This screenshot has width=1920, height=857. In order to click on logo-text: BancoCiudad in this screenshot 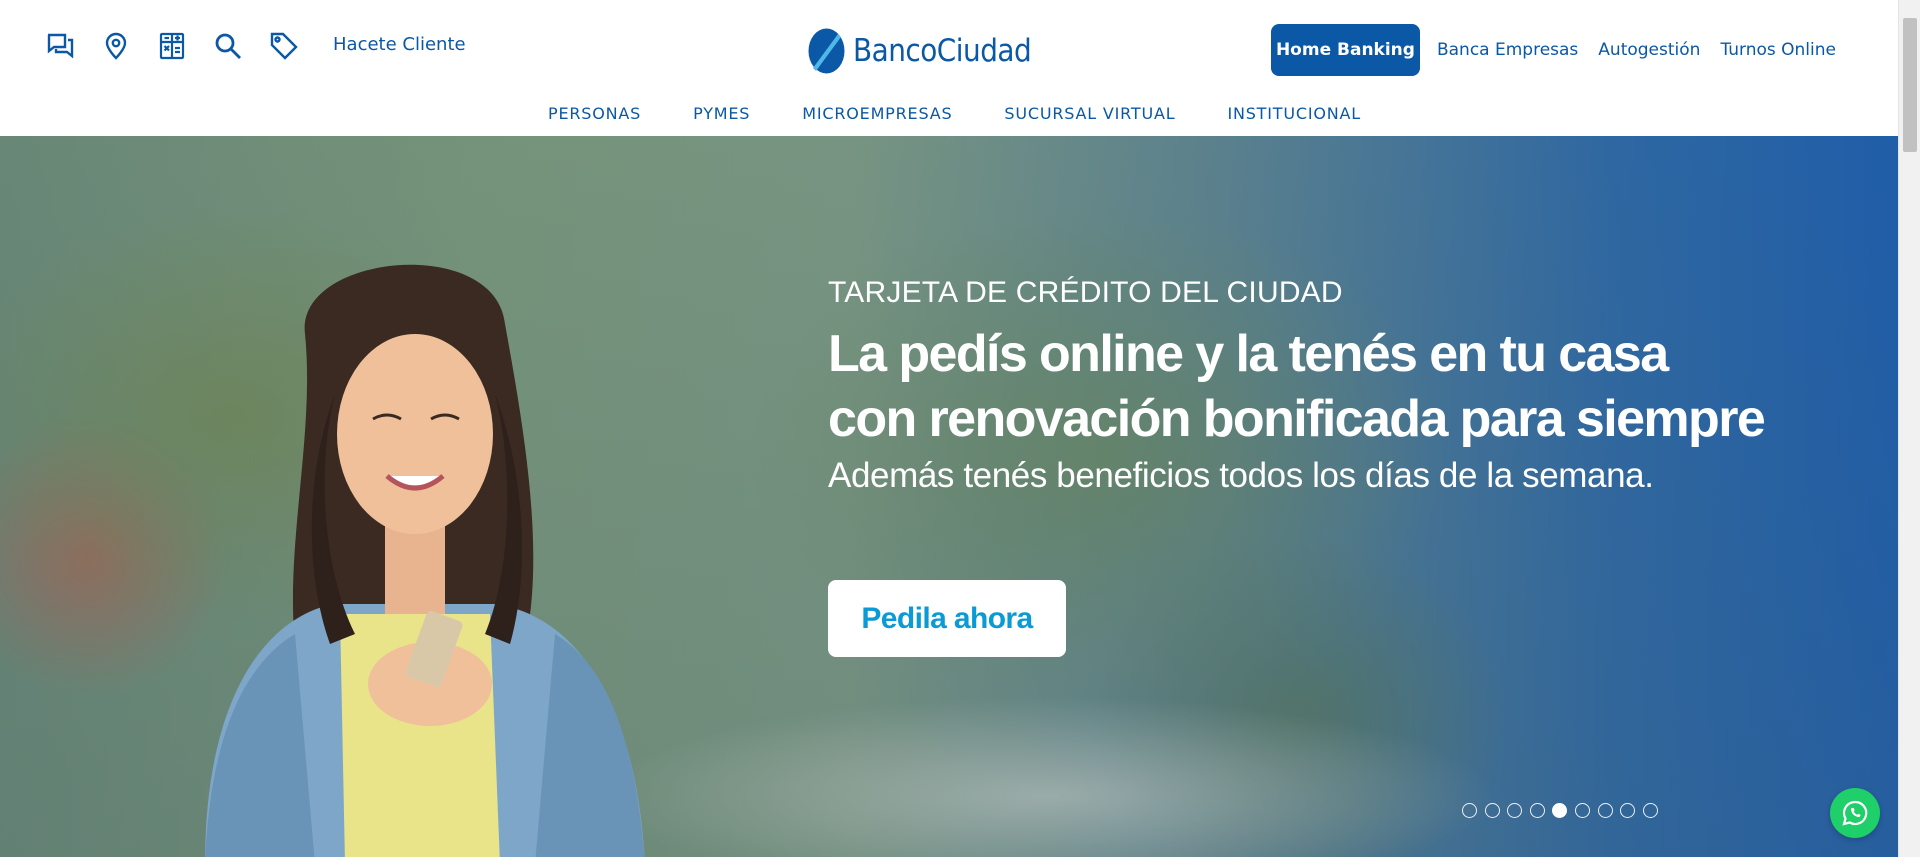, I will do `click(942, 51)`.